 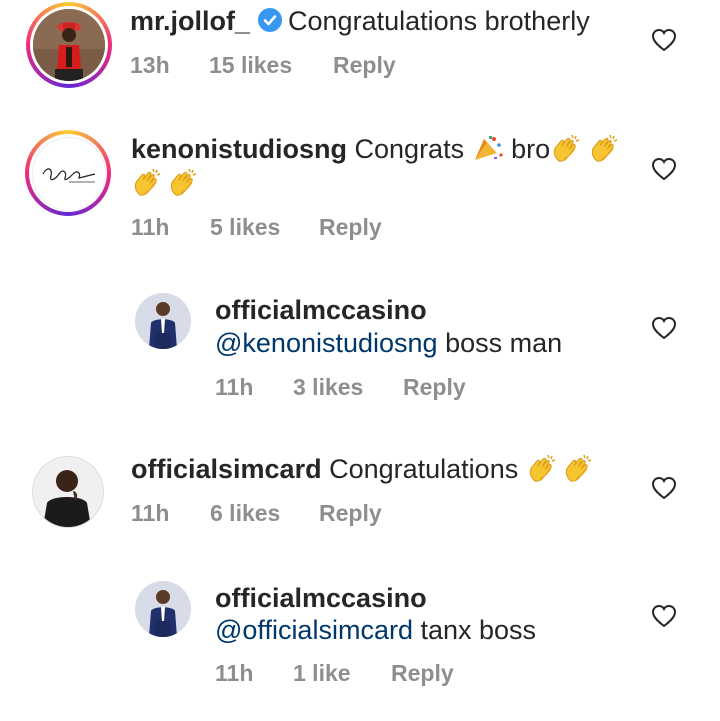 What do you see at coordinates (409, 149) in the screenshot?
I see `comment-body: Congrats` at bounding box center [409, 149].